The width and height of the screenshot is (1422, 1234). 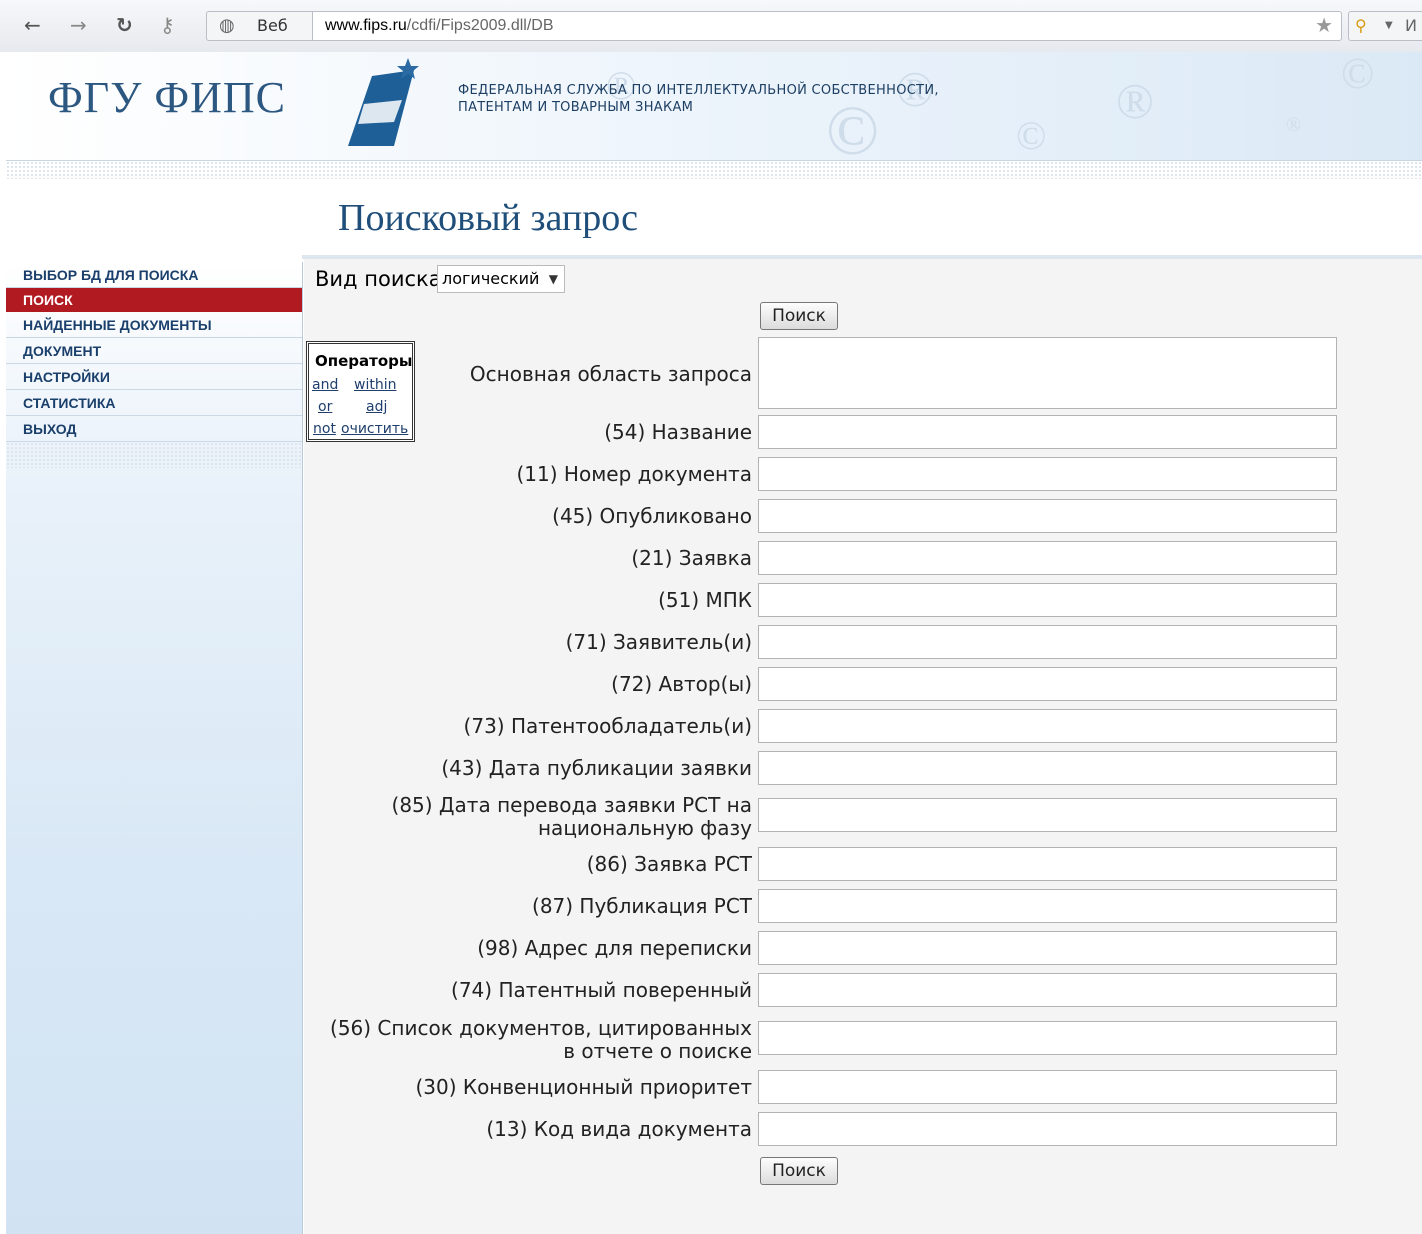 What do you see at coordinates (1047, 558) in the screenshot?
I see `field-input-application` at bounding box center [1047, 558].